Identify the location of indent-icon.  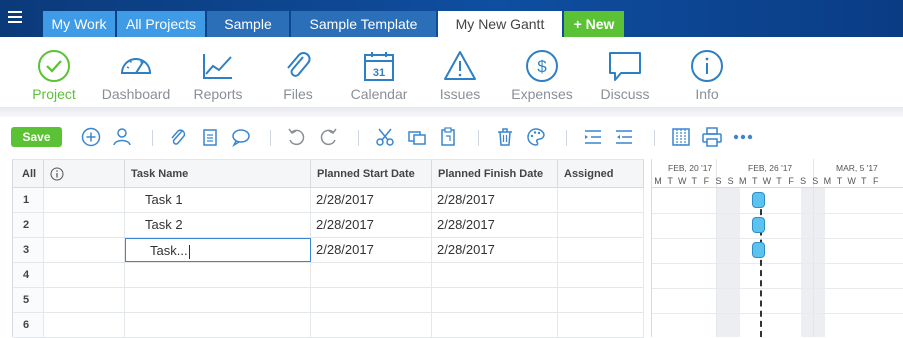
(593, 137).